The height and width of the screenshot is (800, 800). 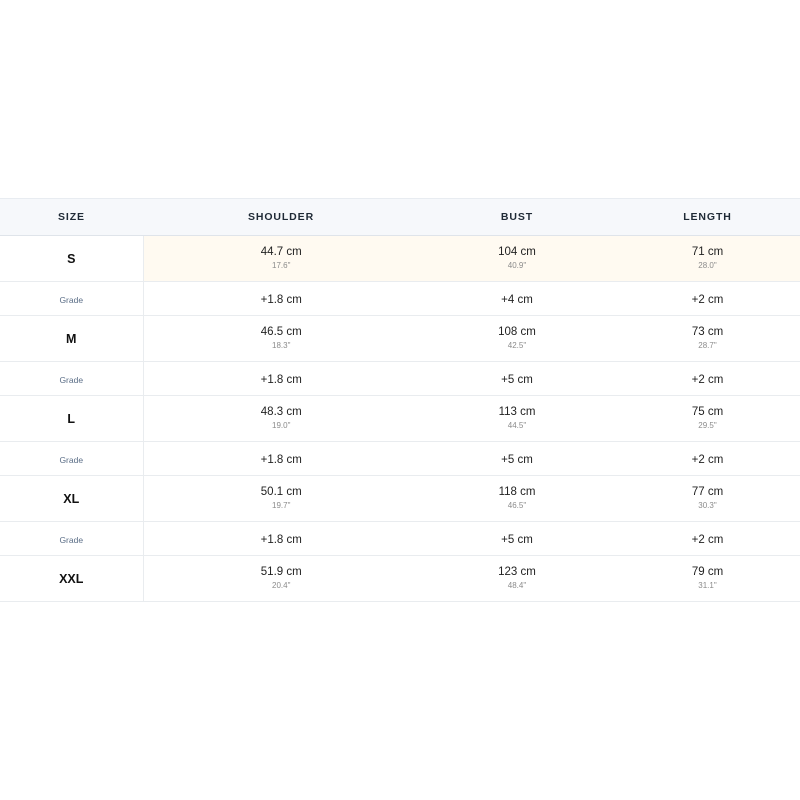 I want to click on size-label-cell: XXL, so click(x=72, y=578).